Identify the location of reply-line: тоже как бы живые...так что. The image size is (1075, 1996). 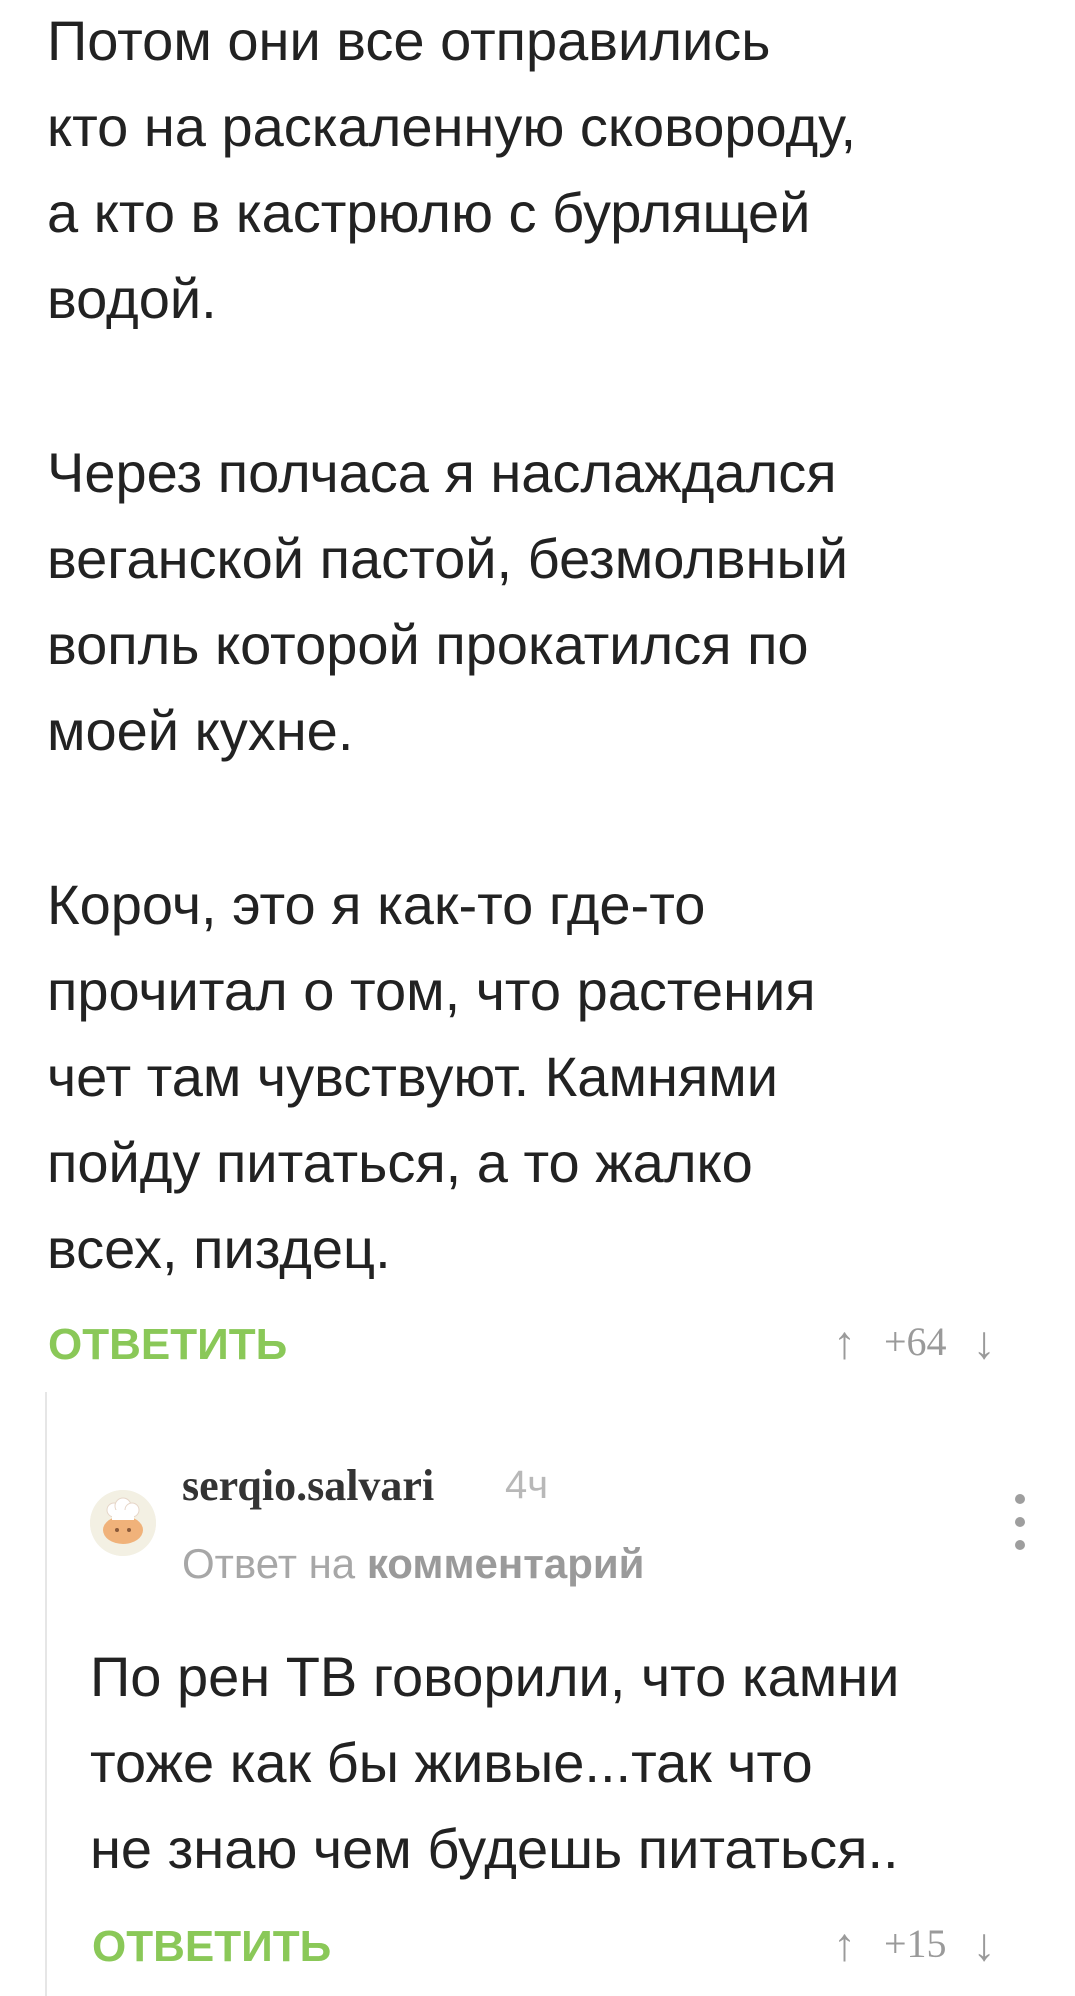
(451, 1762).